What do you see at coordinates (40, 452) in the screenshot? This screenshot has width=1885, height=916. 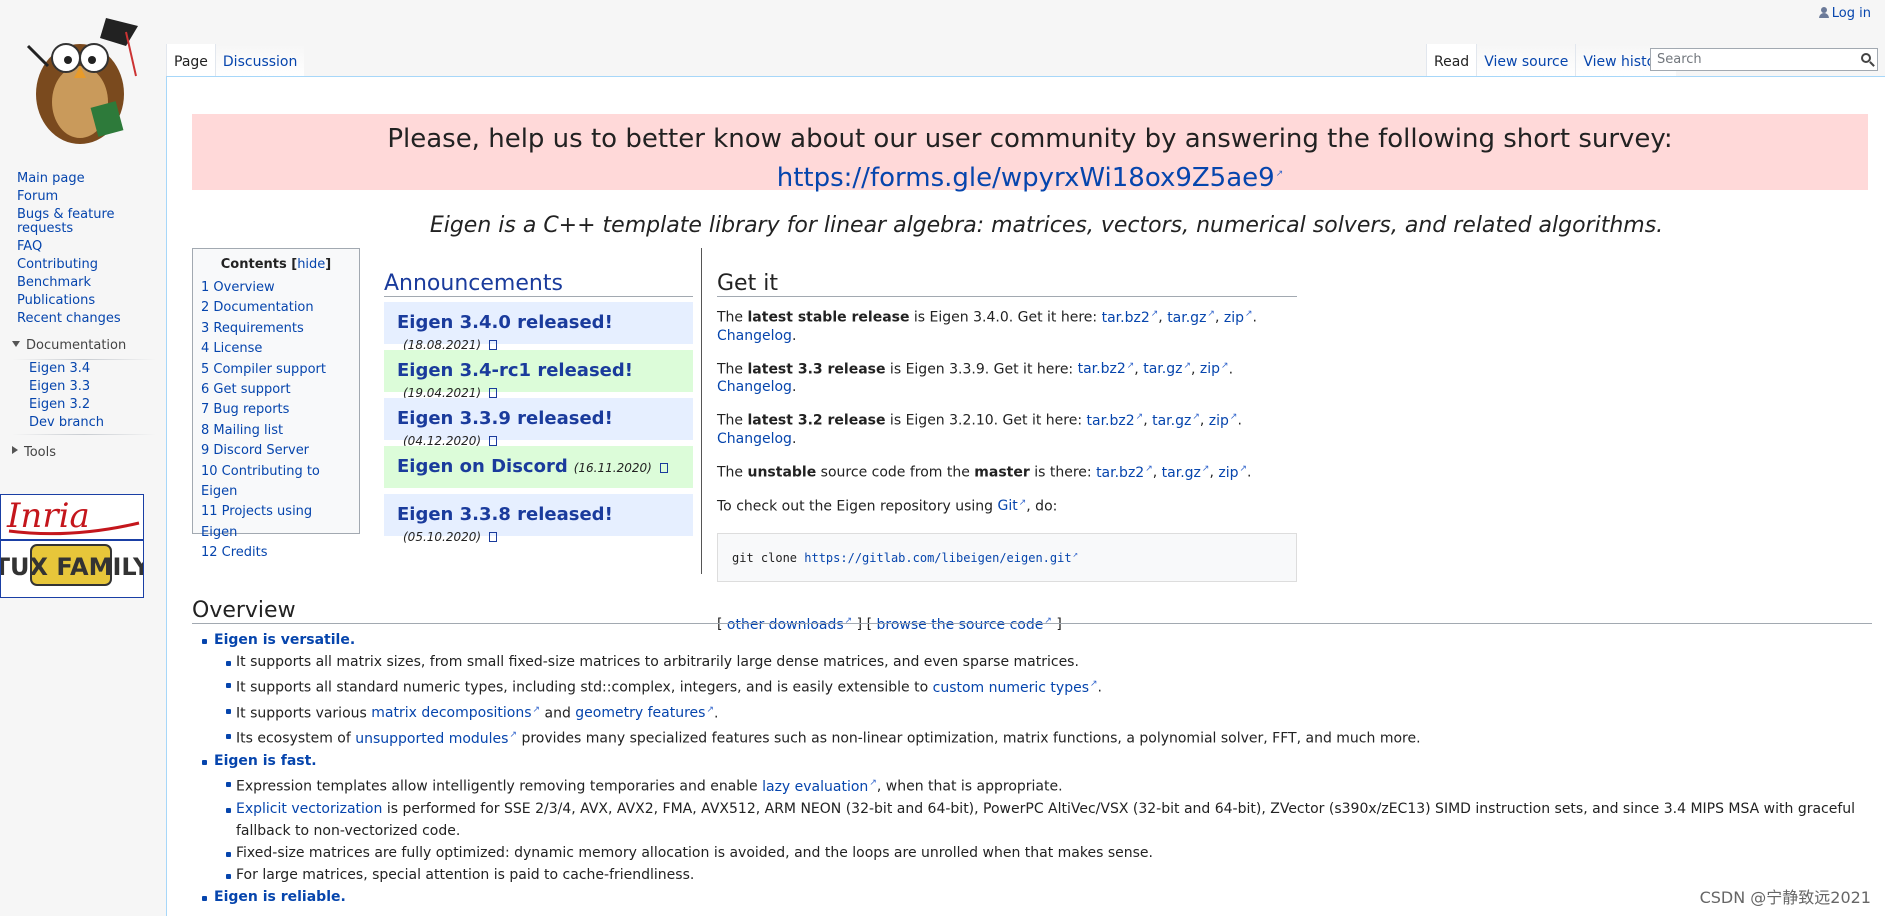 I see `tools-label: Tools` at bounding box center [40, 452].